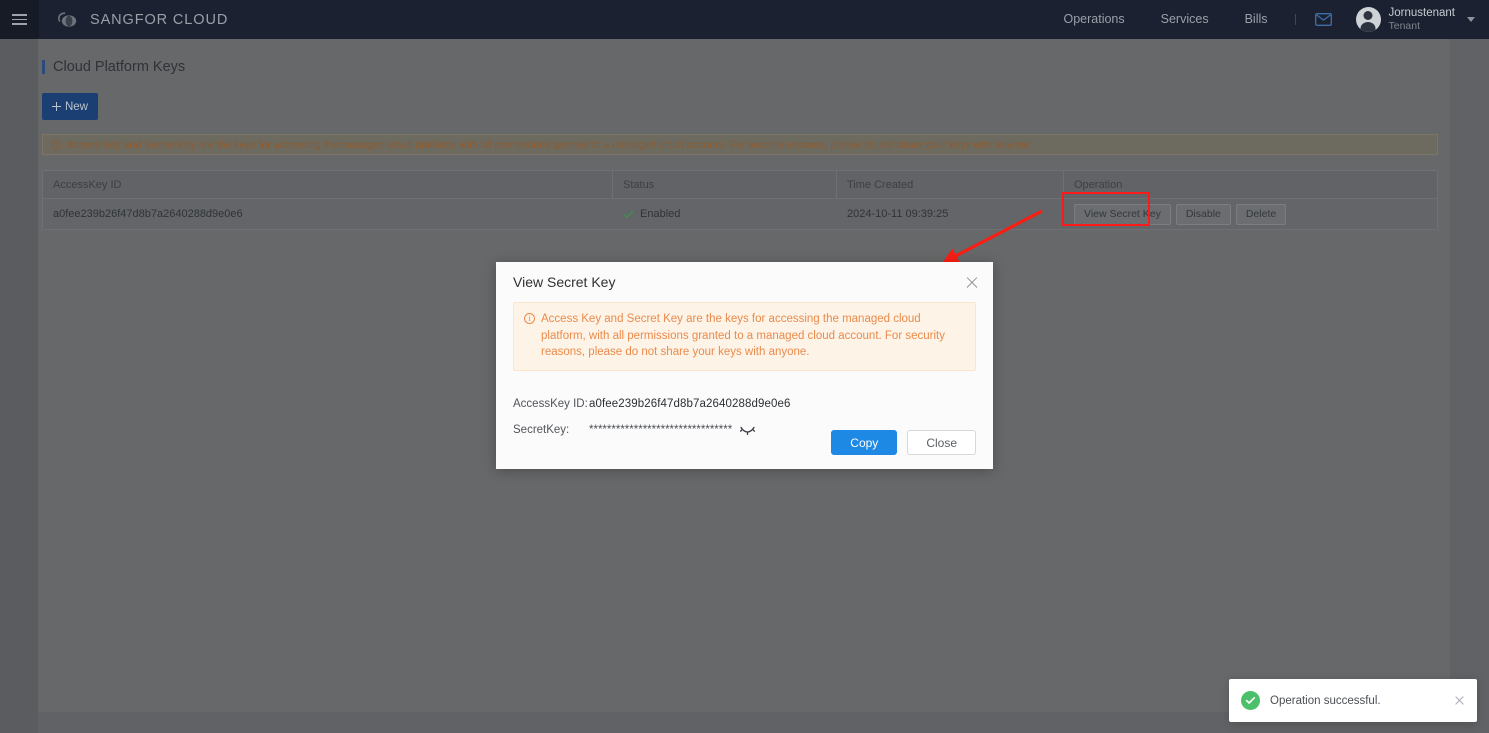  I want to click on toast-notification: Operation successful., so click(1353, 700).